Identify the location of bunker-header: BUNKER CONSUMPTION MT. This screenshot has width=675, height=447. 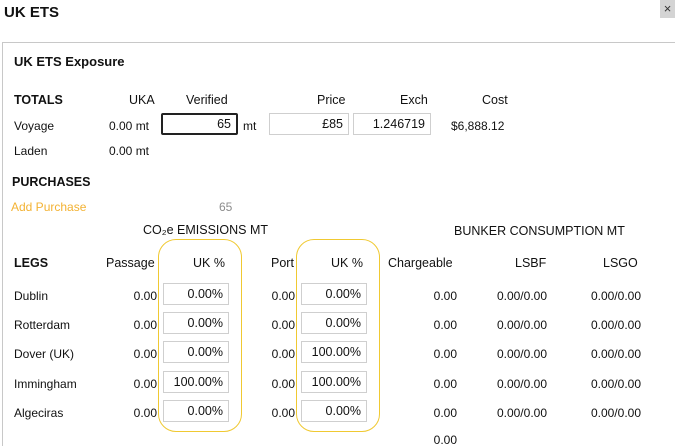
(539, 231).